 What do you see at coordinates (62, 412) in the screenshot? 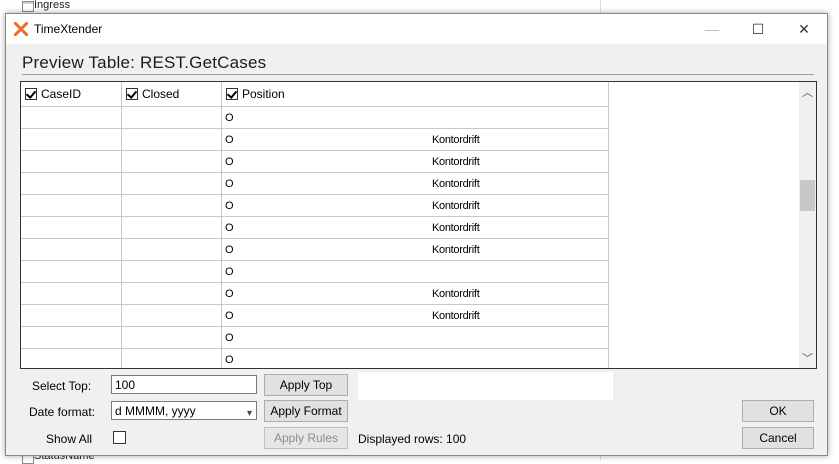
I see `date-format-label: Date format:` at bounding box center [62, 412].